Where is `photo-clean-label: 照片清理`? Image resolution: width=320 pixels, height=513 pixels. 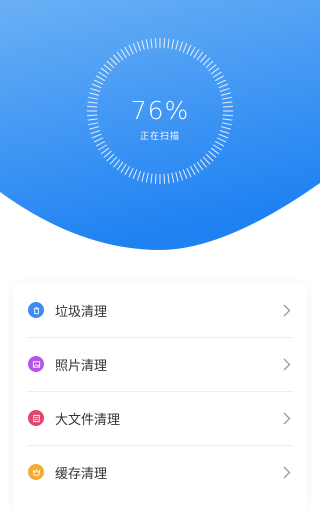
photo-clean-label: 照片清理 is located at coordinates (81, 366).